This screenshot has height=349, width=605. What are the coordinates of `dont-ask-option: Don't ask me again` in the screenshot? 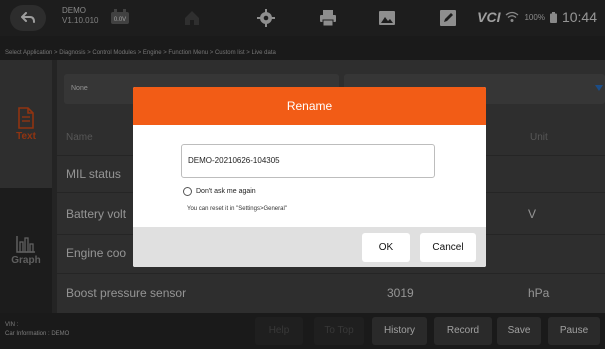 It's located at (219, 191).